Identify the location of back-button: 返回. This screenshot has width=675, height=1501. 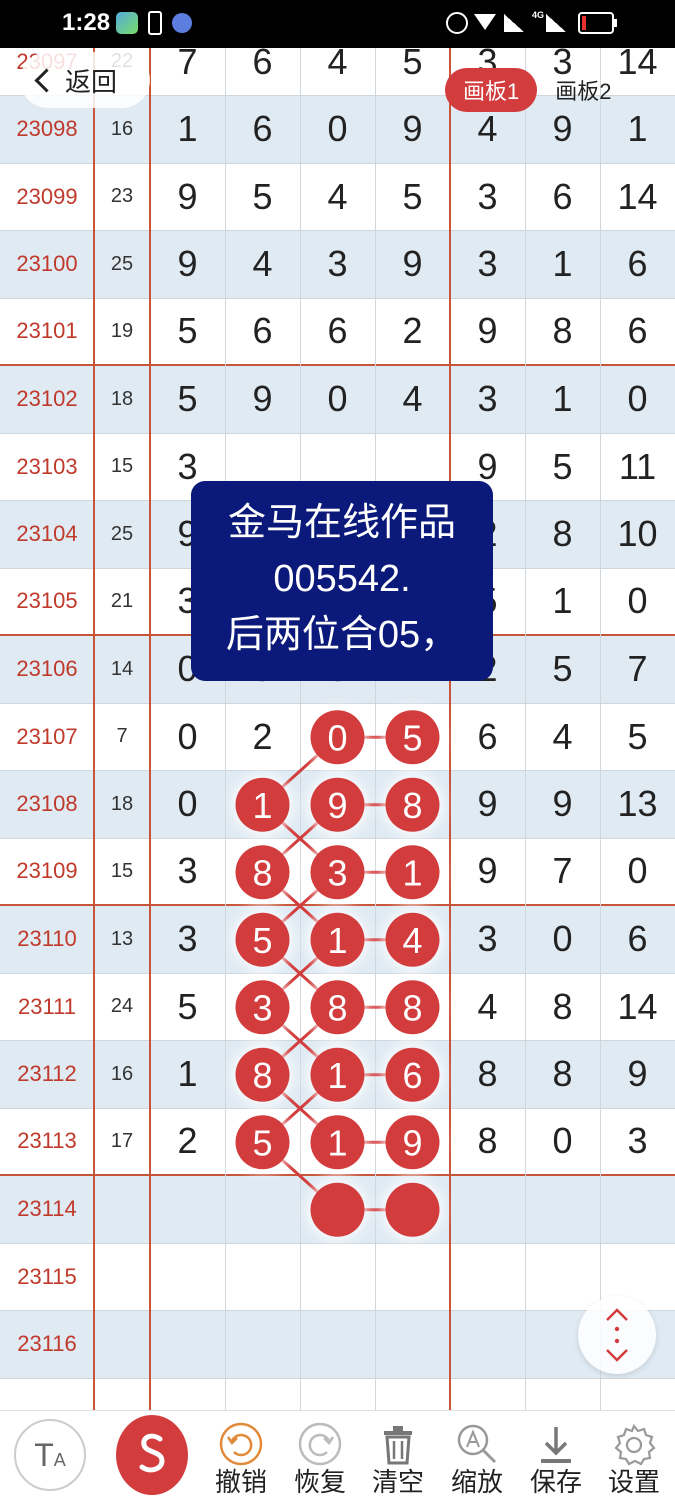
(85, 80).